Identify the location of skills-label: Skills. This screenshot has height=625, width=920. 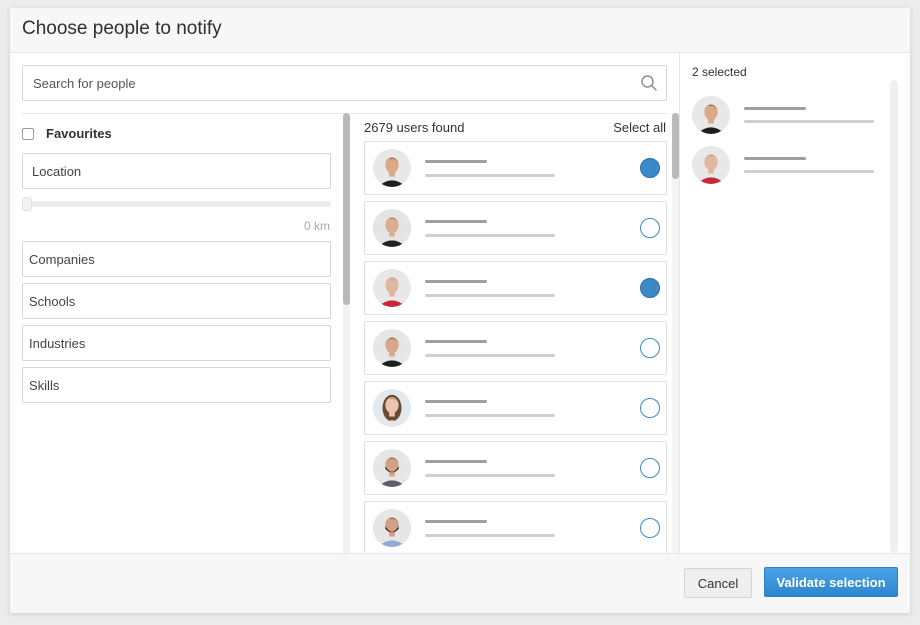
(44, 385).